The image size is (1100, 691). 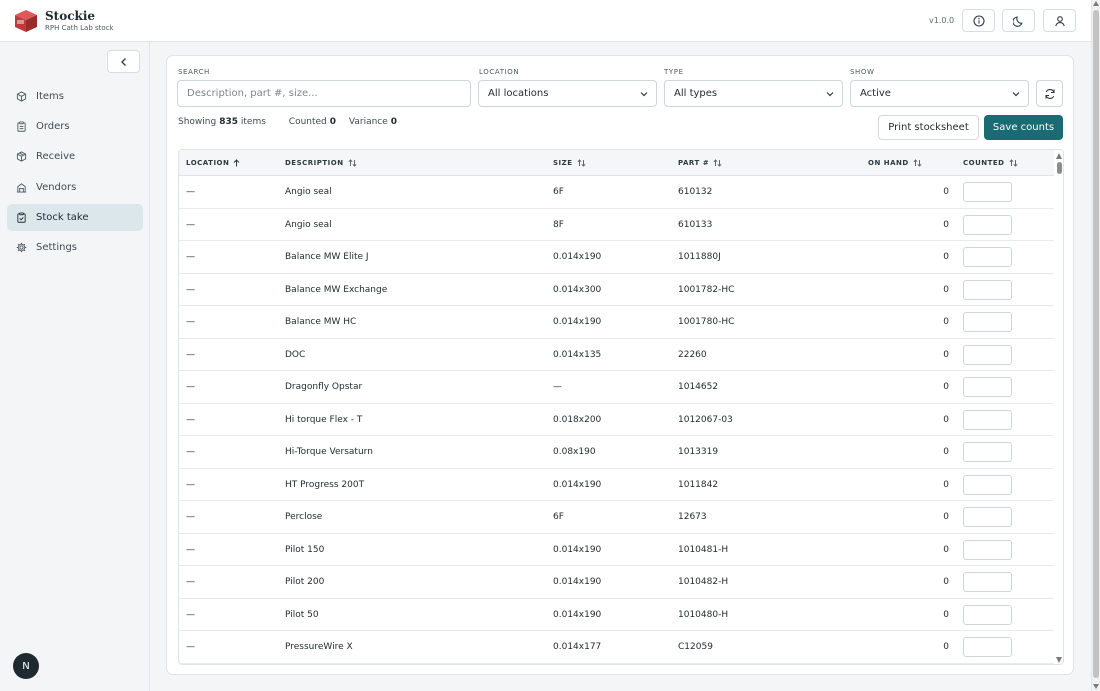 I want to click on table-row: — Pilot 150 0.014x190 1010481-H 0, so click(x=616, y=550).